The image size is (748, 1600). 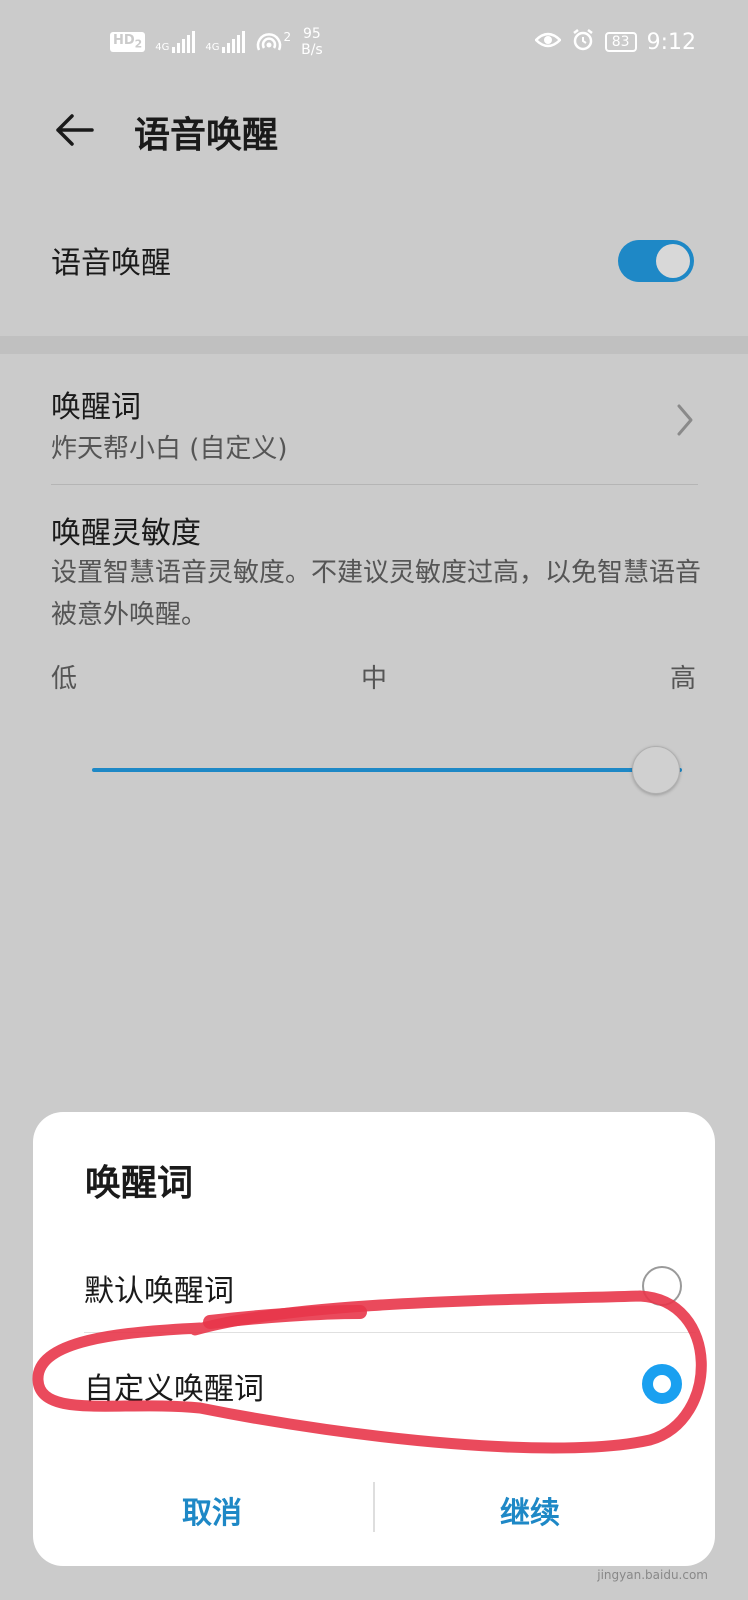 What do you see at coordinates (671, 42) in the screenshot?
I see `clock: 9:12` at bounding box center [671, 42].